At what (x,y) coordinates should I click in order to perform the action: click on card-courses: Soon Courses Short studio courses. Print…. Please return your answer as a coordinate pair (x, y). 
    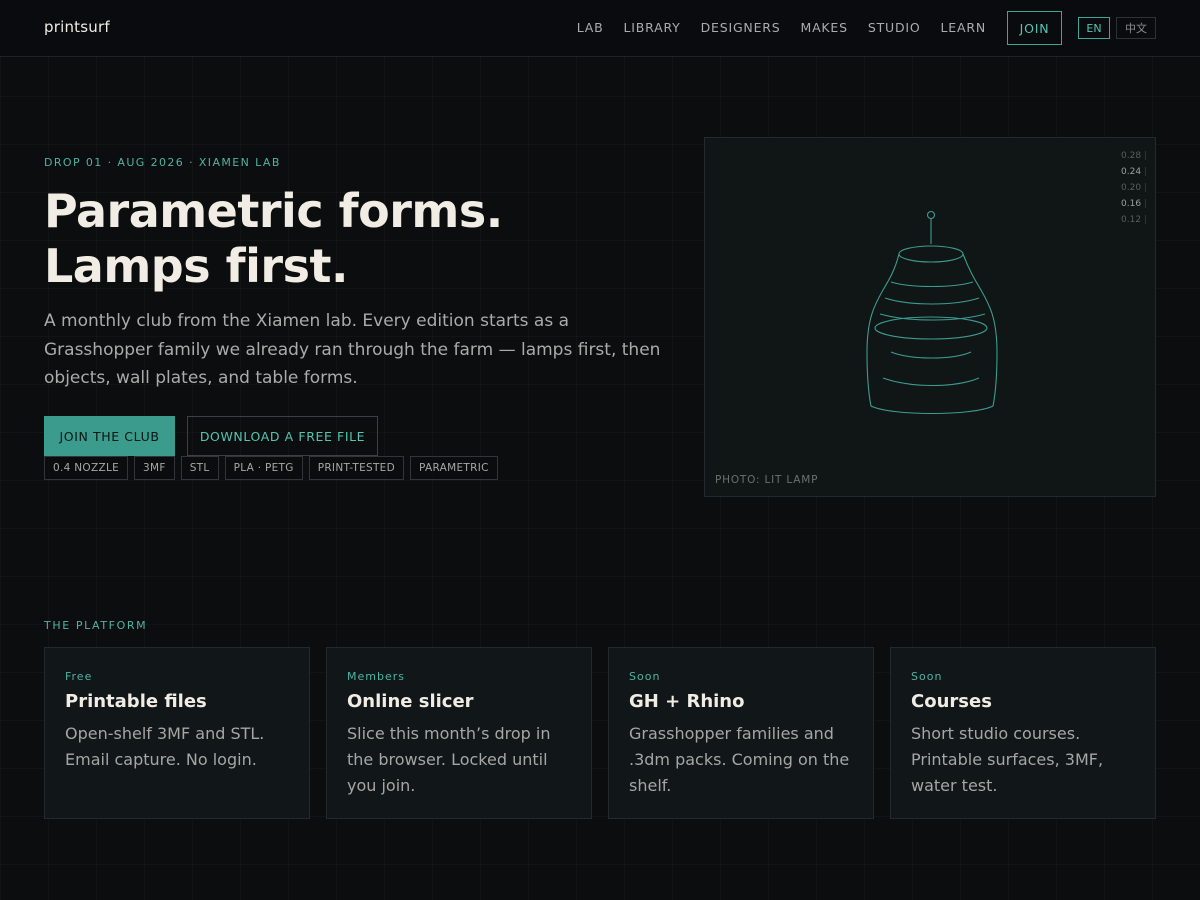
    Looking at the image, I should click on (1023, 733).